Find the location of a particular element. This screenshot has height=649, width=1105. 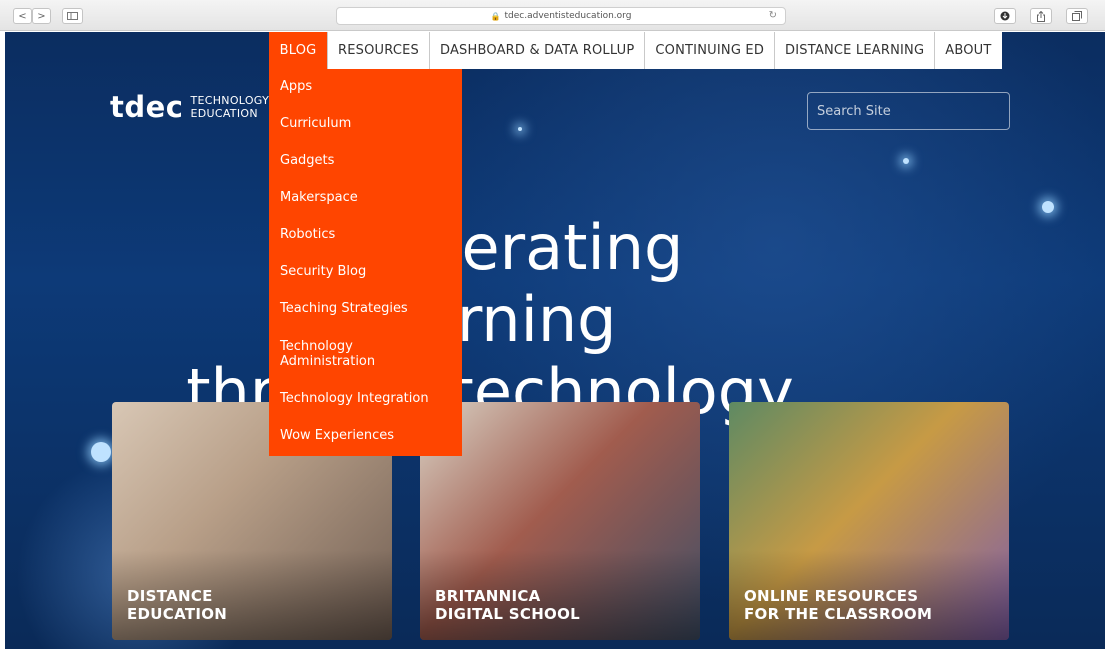

nav-continuing-ed: CONTINUING ED is located at coordinates (710, 50).